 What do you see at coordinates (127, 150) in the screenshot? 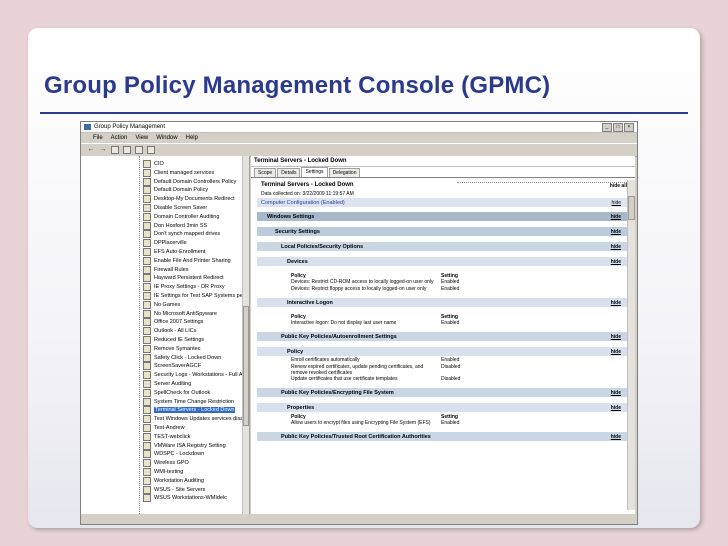
I see `show-tree-icon` at bounding box center [127, 150].